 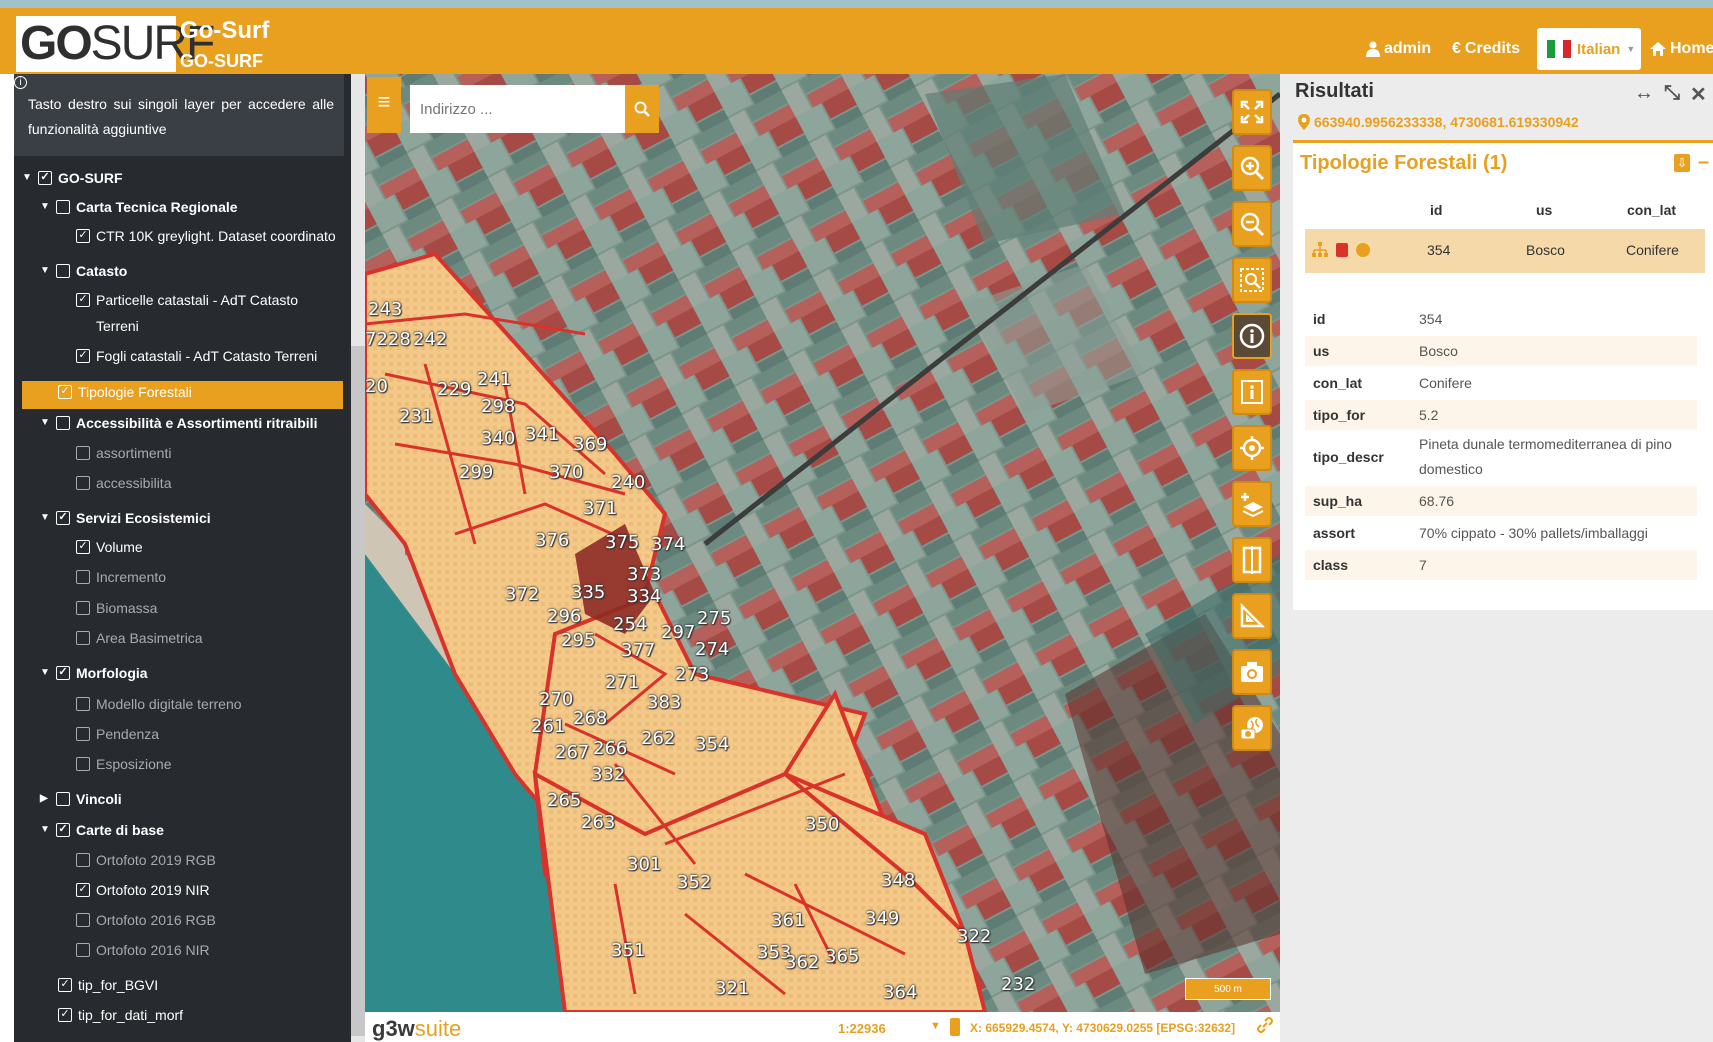 I want to click on layer-tree-item: ▼ ✓ Morfologia, so click(x=94, y=673).